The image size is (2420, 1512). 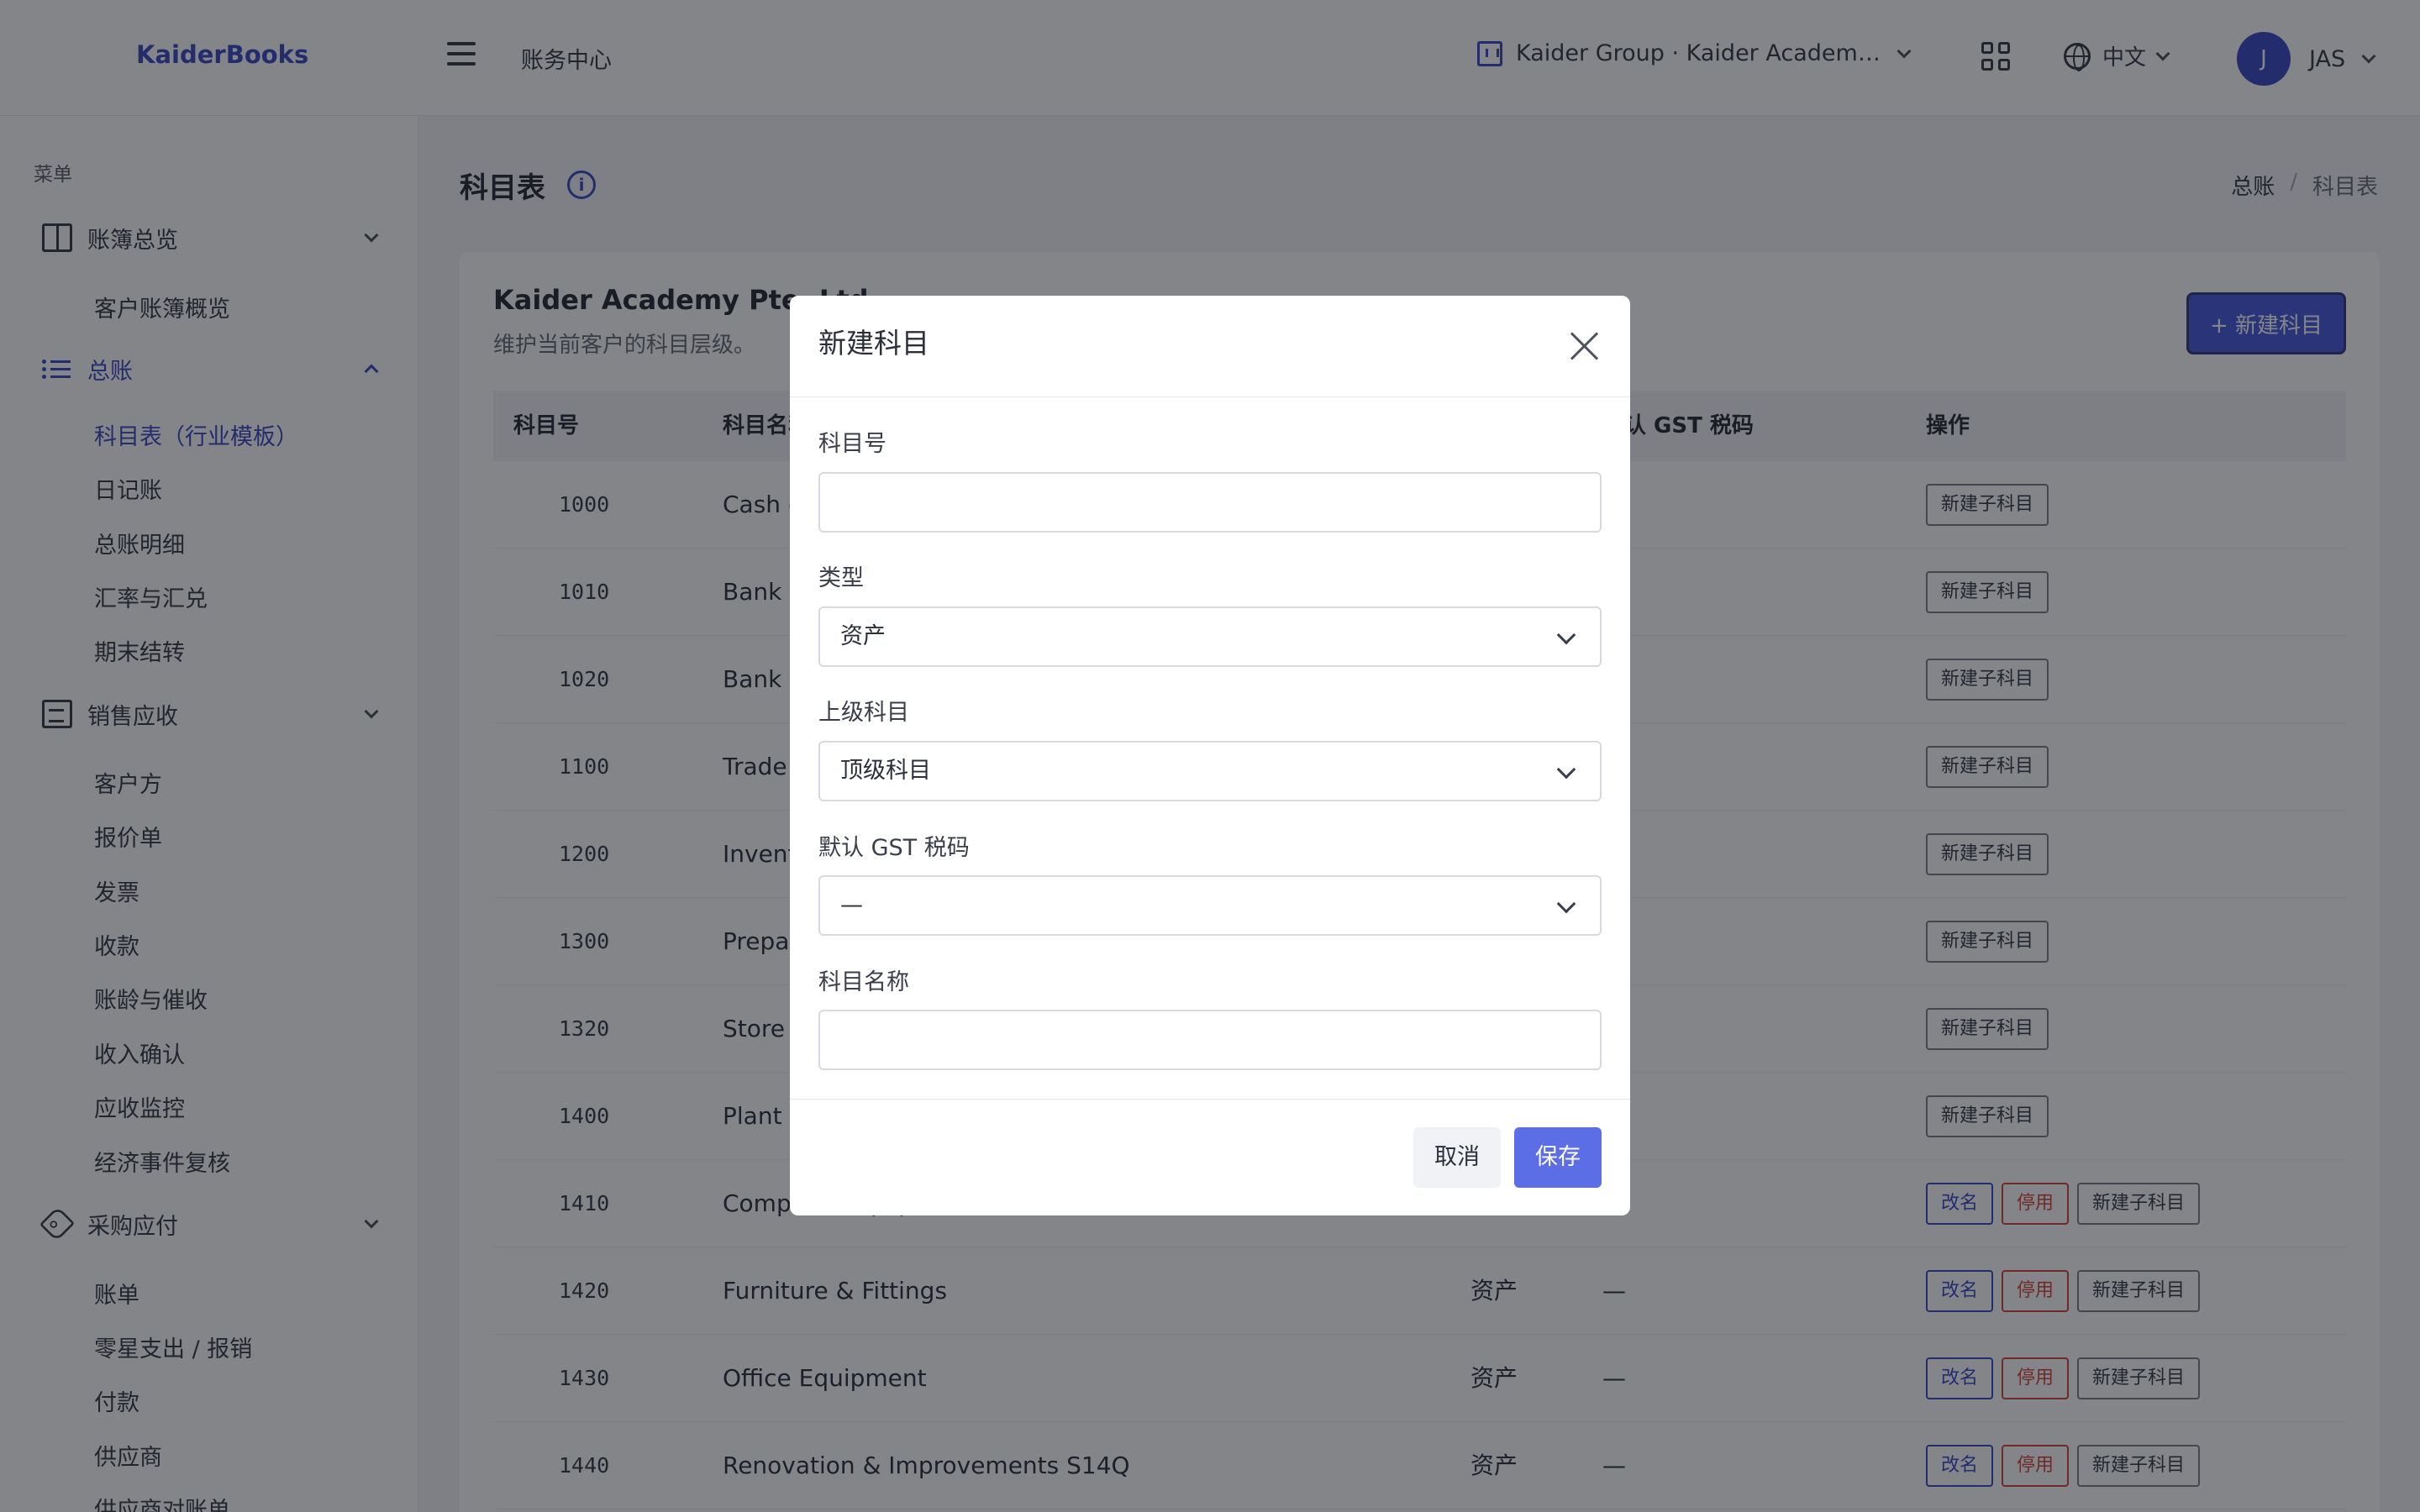 I want to click on account-type-select: 资产, so click(x=1210, y=636).